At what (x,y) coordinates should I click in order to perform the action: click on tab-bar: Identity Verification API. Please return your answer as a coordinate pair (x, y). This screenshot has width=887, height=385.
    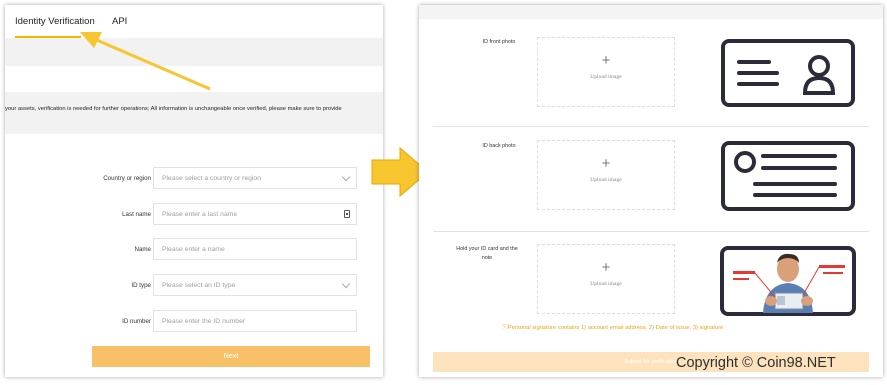
    Looking at the image, I should click on (194, 23).